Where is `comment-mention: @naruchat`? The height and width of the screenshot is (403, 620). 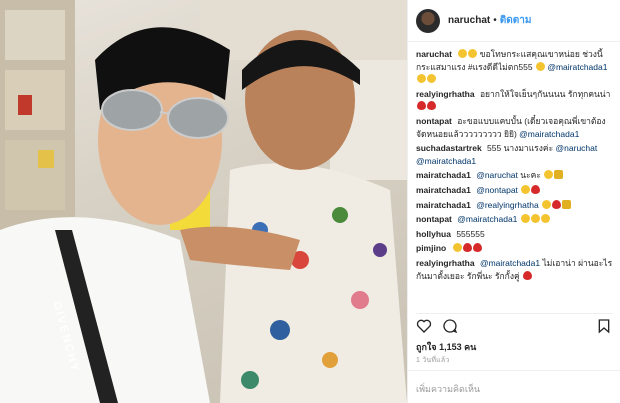
comment-mention: @naruchat is located at coordinates (497, 175).